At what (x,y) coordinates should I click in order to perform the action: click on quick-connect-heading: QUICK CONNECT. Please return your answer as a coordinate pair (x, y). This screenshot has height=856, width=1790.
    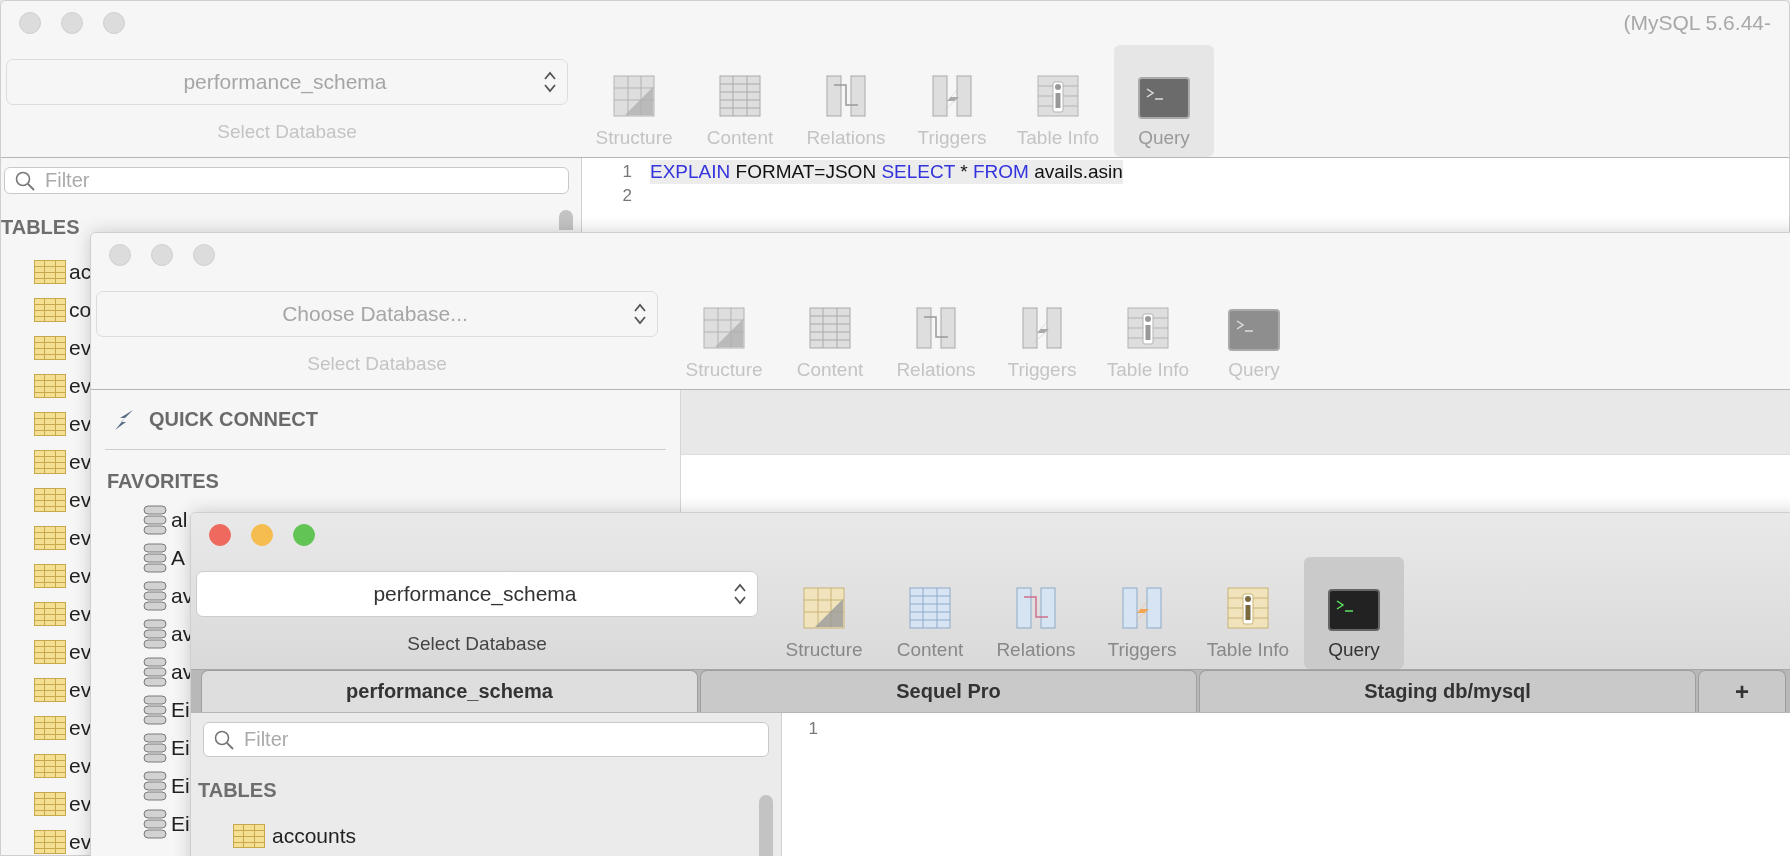
    Looking at the image, I should click on (233, 419).